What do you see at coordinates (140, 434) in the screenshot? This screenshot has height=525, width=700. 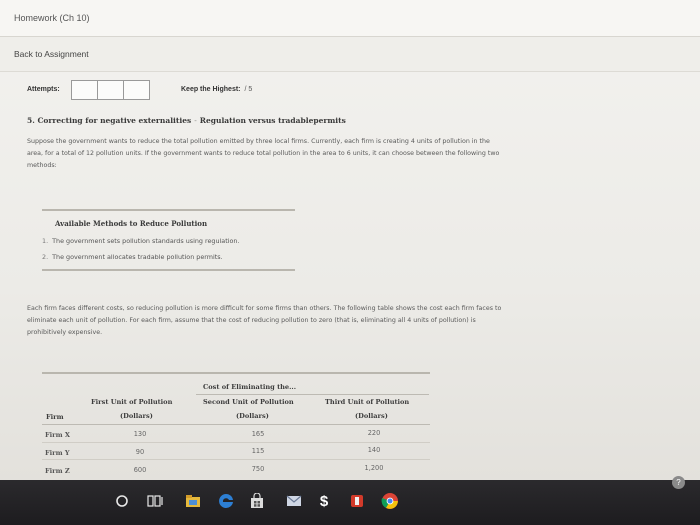 I see `table-cell: 130` at bounding box center [140, 434].